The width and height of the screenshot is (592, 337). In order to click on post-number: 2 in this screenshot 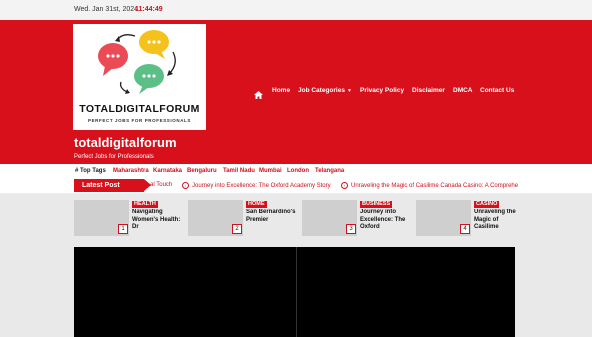, I will do `click(237, 229)`.